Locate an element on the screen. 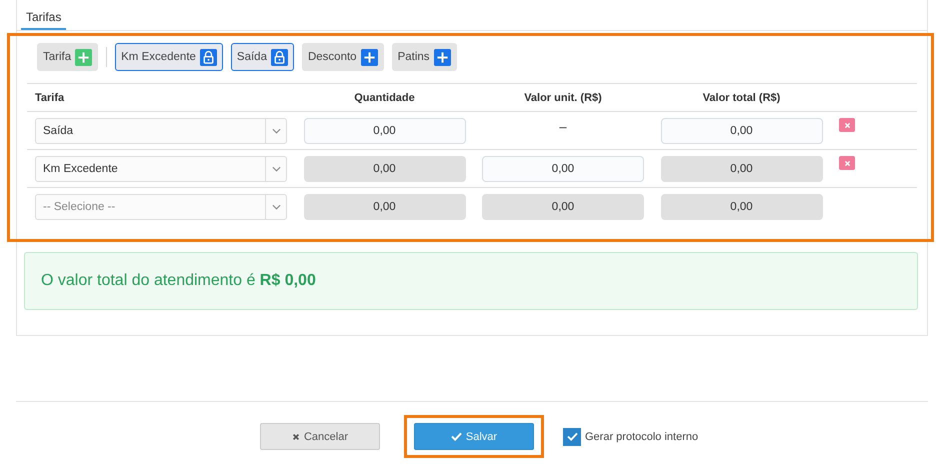  tariff-chip: Desconto is located at coordinates (343, 57).